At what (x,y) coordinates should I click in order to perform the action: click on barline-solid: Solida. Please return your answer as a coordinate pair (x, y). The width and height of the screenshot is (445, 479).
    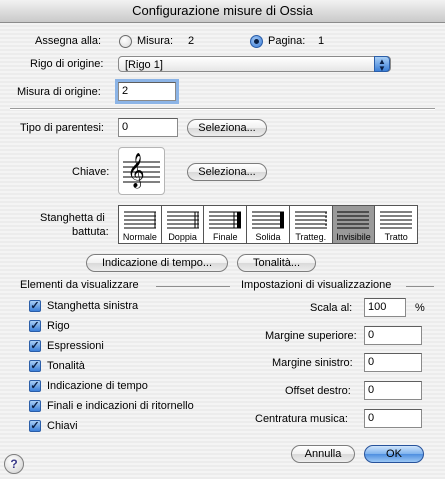
    Looking at the image, I should click on (268, 224).